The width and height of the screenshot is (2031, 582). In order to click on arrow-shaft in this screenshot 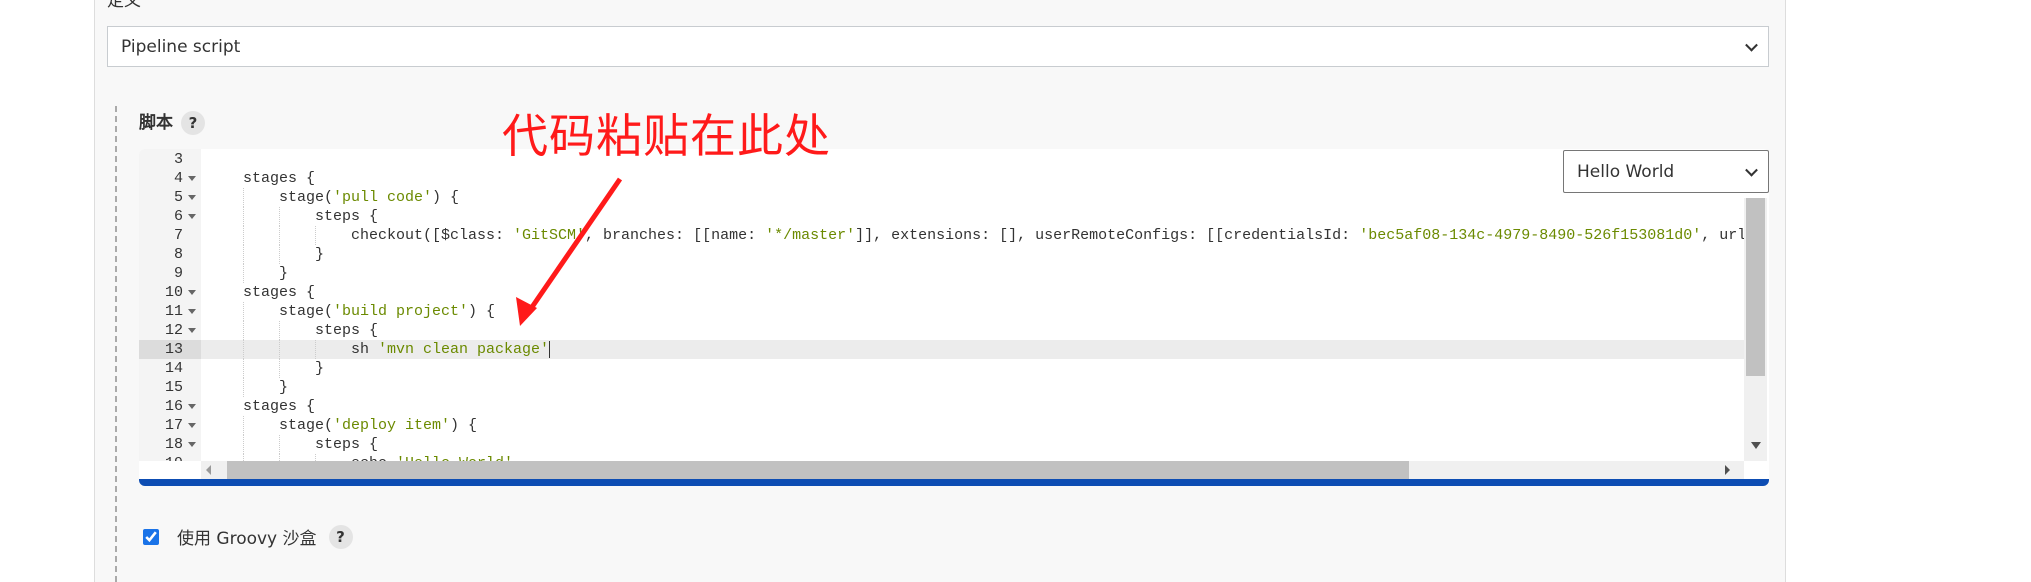, I will do `click(575, 244)`.